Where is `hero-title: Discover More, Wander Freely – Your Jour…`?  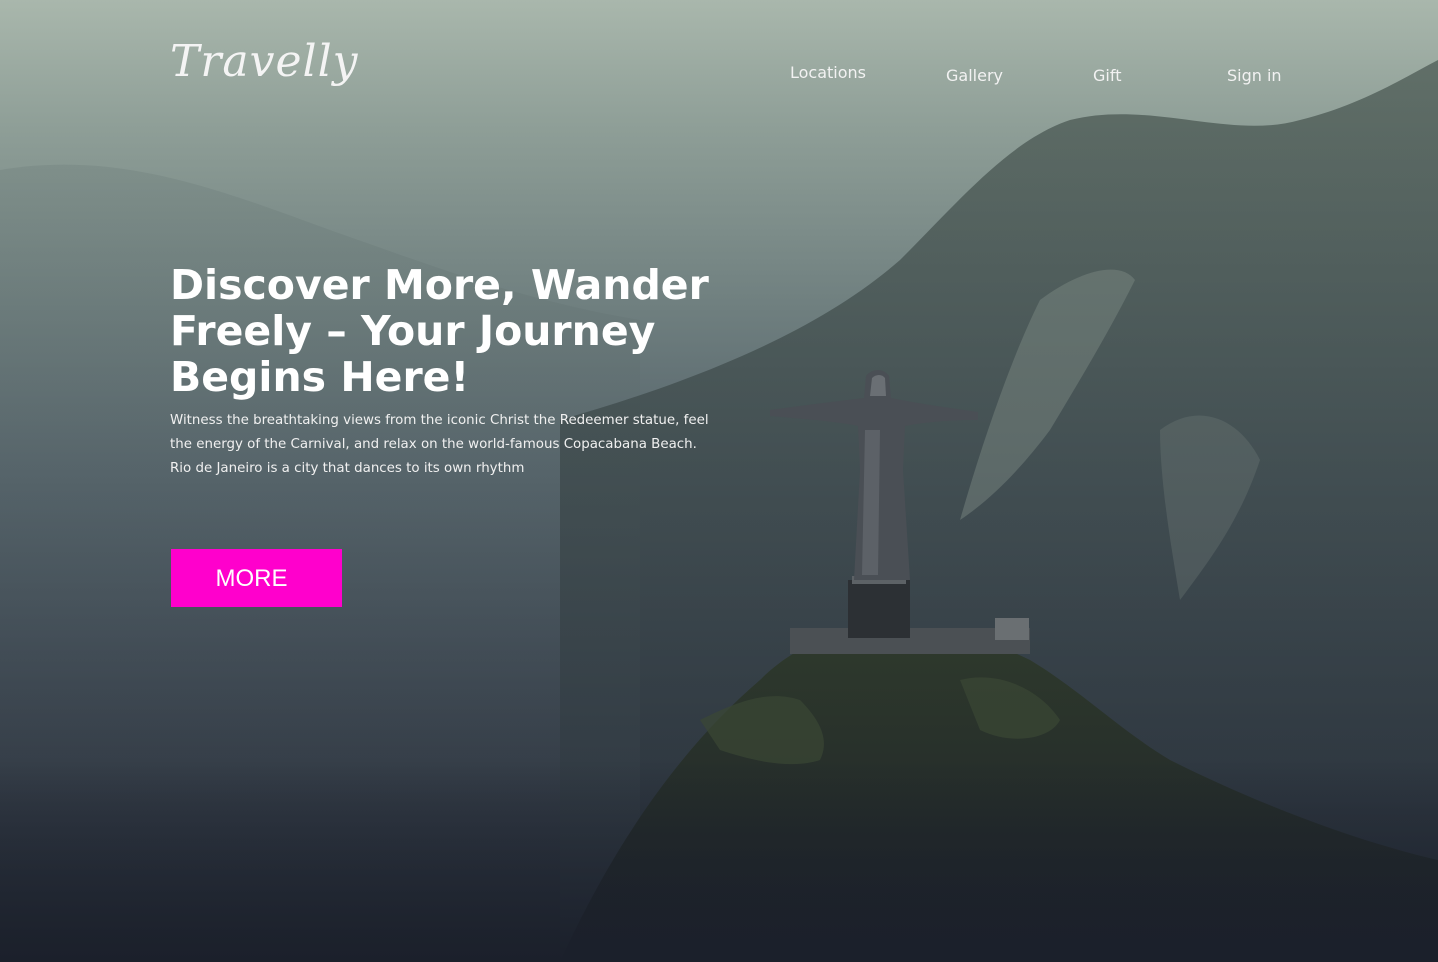
hero-title: Discover More, Wander Freely – Your Jour… is located at coordinates (439, 331).